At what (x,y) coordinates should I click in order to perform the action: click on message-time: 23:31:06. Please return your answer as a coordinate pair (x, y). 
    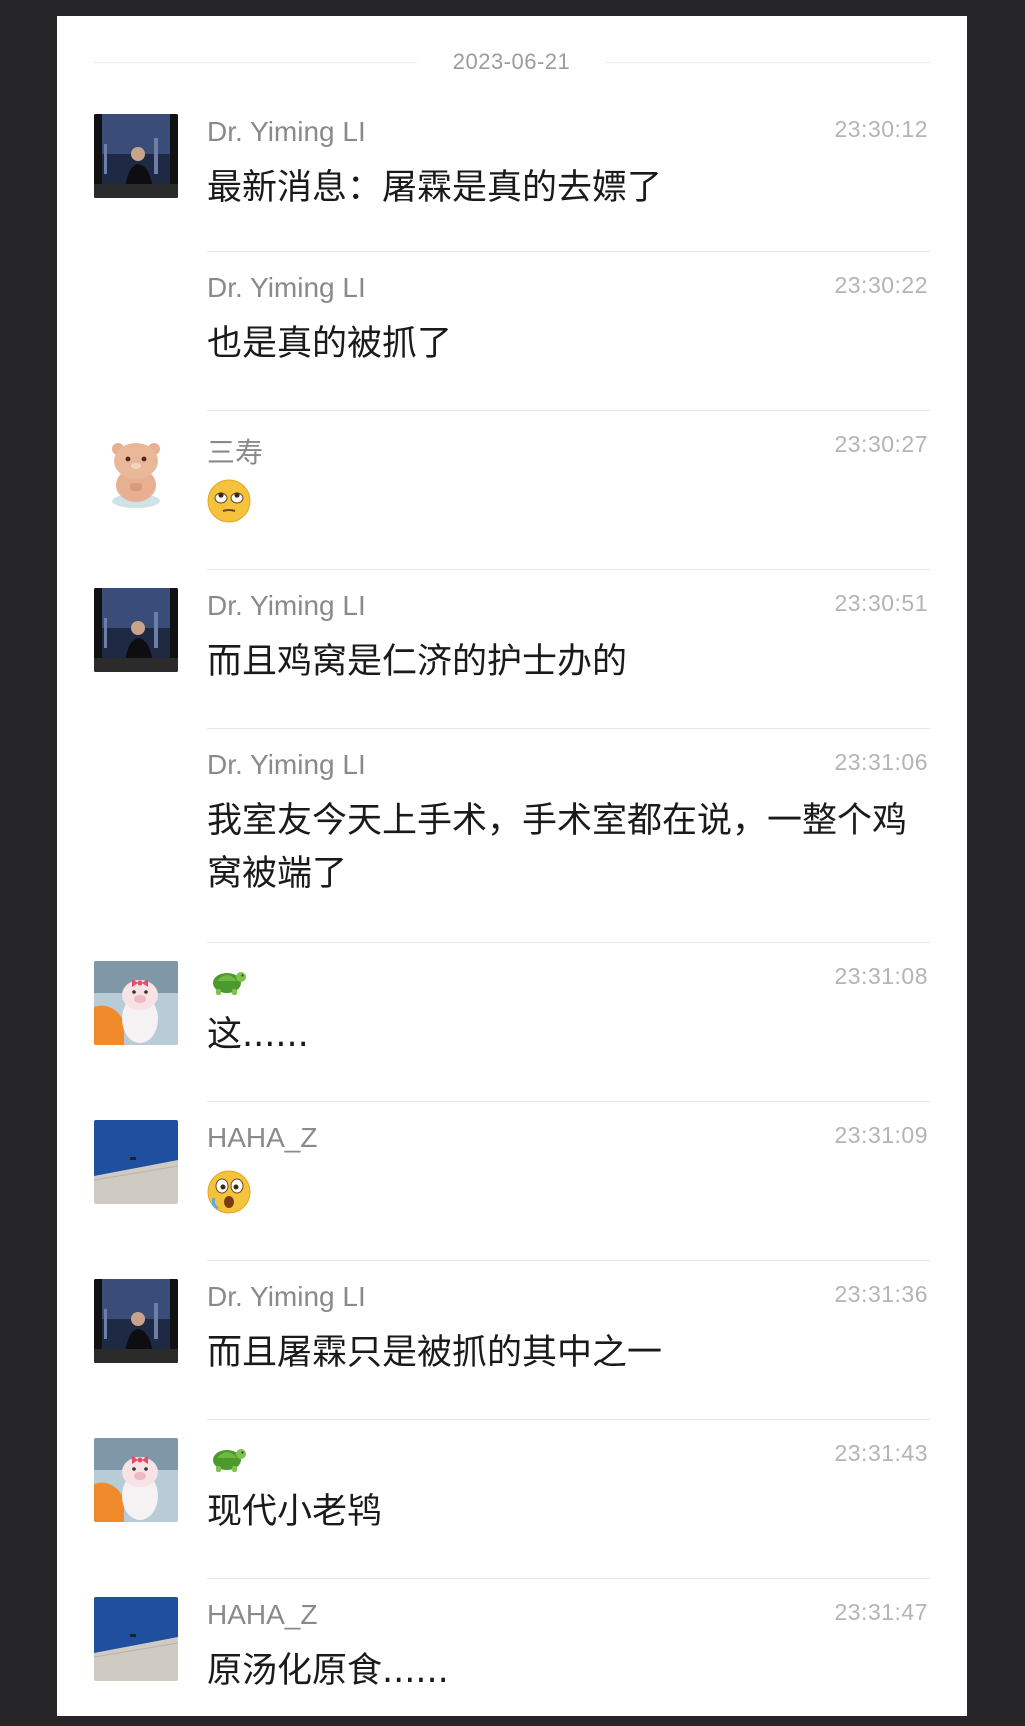
    Looking at the image, I should click on (881, 762).